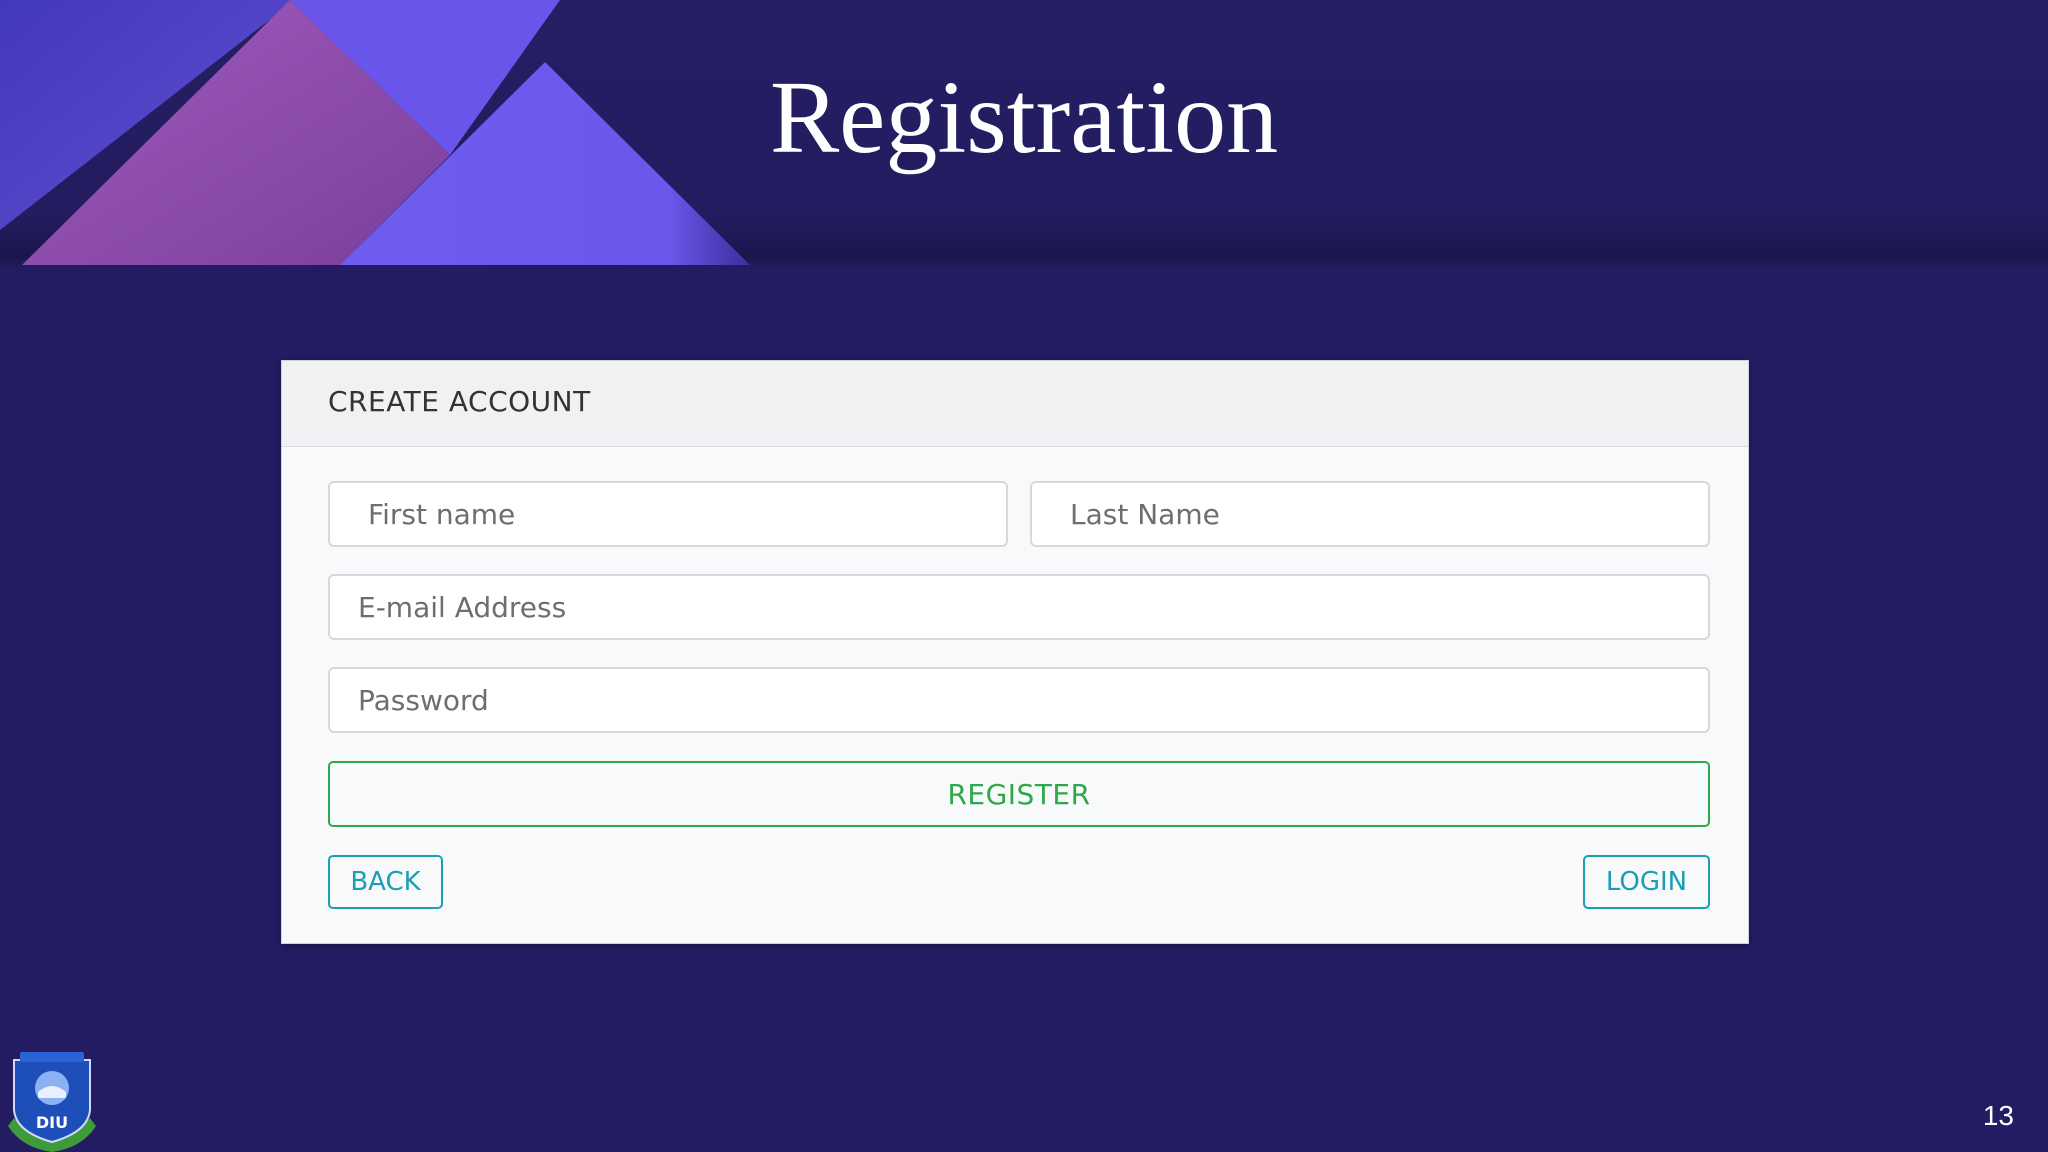 The image size is (2048, 1152). What do you see at coordinates (1646, 882) in the screenshot?
I see `login-button: LOGIN` at bounding box center [1646, 882].